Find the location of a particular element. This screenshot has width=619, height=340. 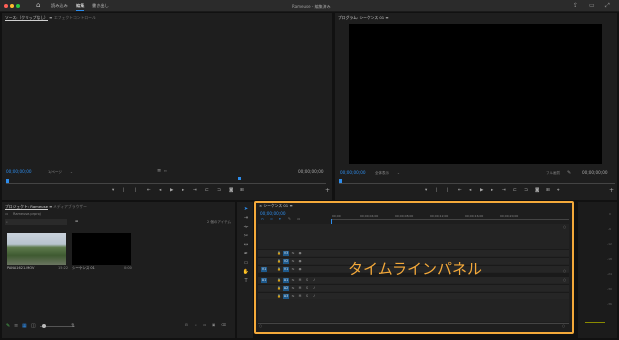

track-select-tool-icon: ⇥ is located at coordinates (246, 218).